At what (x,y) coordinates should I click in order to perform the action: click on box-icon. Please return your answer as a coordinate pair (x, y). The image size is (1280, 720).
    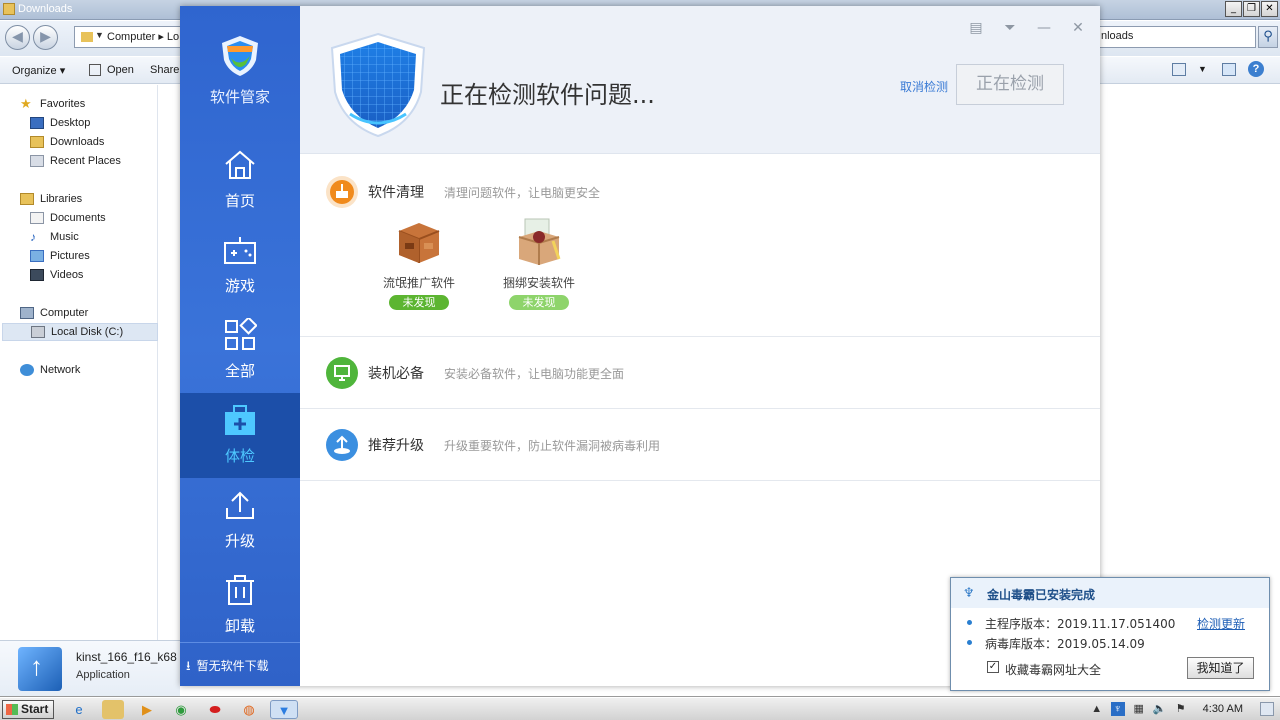
    Looking at the image, I should click on (419, 243).